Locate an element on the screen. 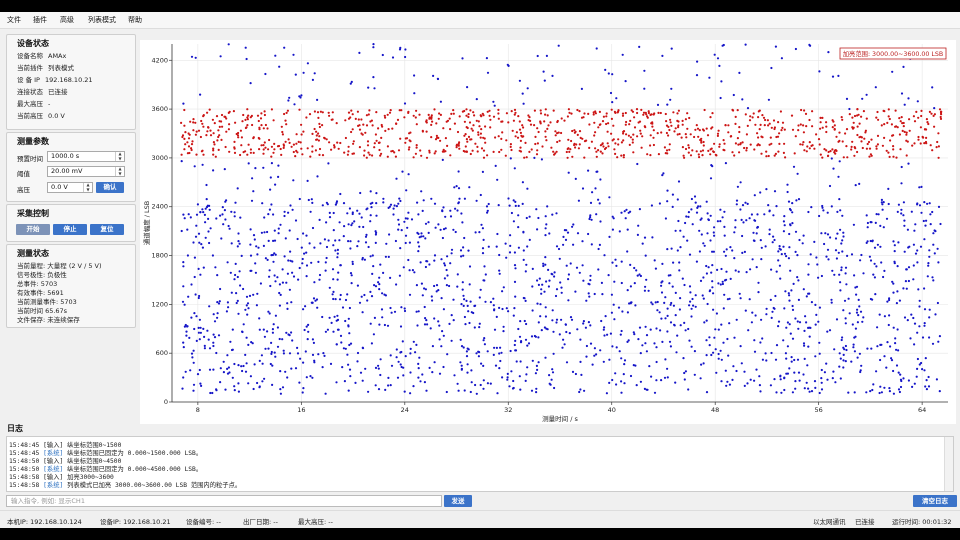 The height and width of the screenshot is (540, 960). hv-spinbox: 0.0 V ▲ ▼ is located at coordinates (70, 187).